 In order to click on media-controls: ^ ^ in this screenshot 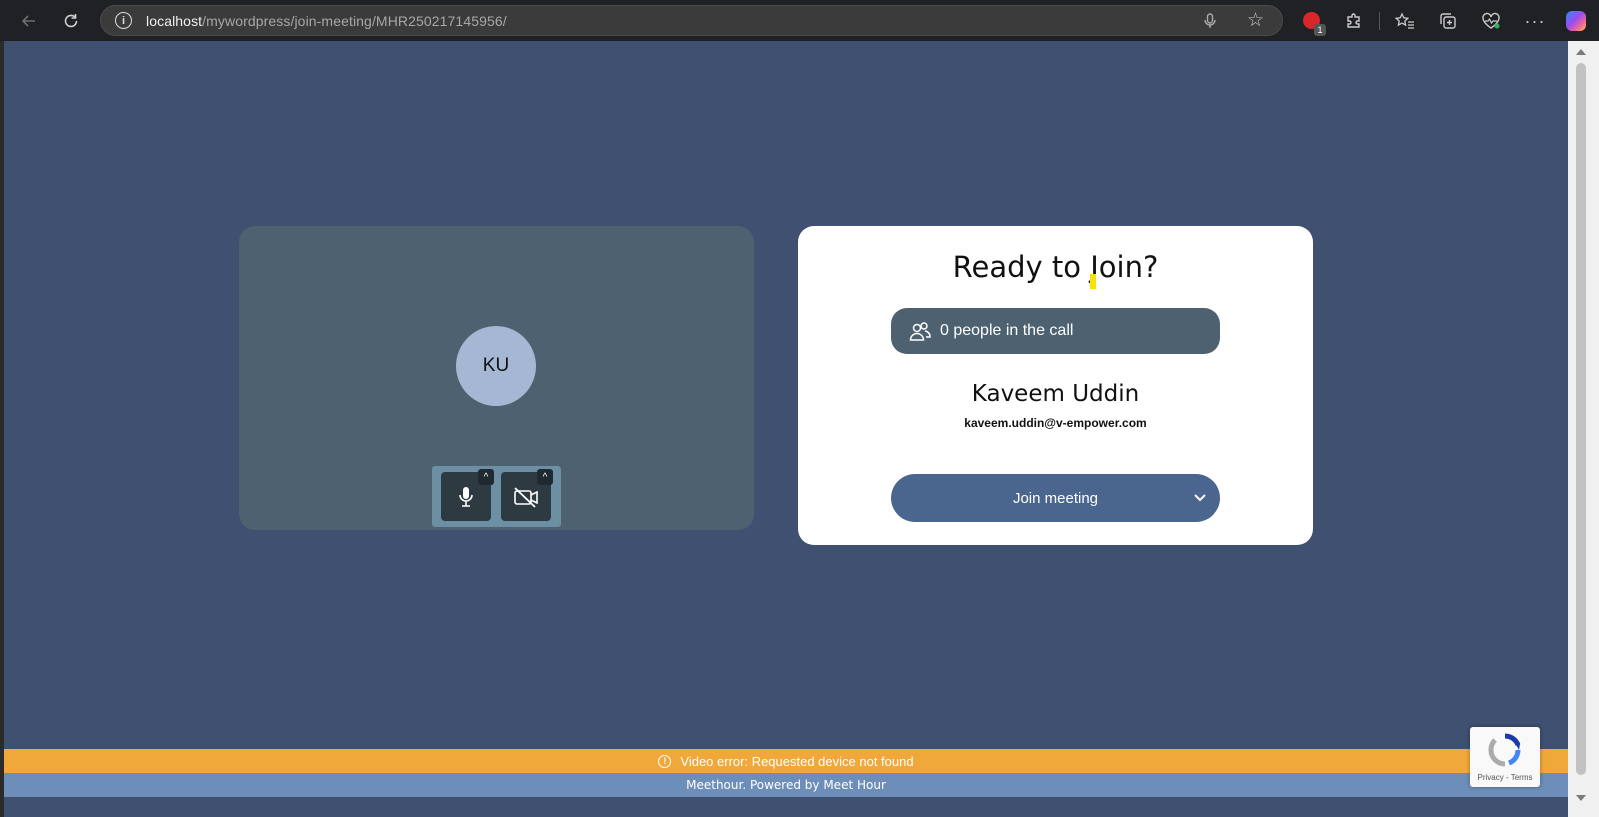, I will do `click(496, 496)`.